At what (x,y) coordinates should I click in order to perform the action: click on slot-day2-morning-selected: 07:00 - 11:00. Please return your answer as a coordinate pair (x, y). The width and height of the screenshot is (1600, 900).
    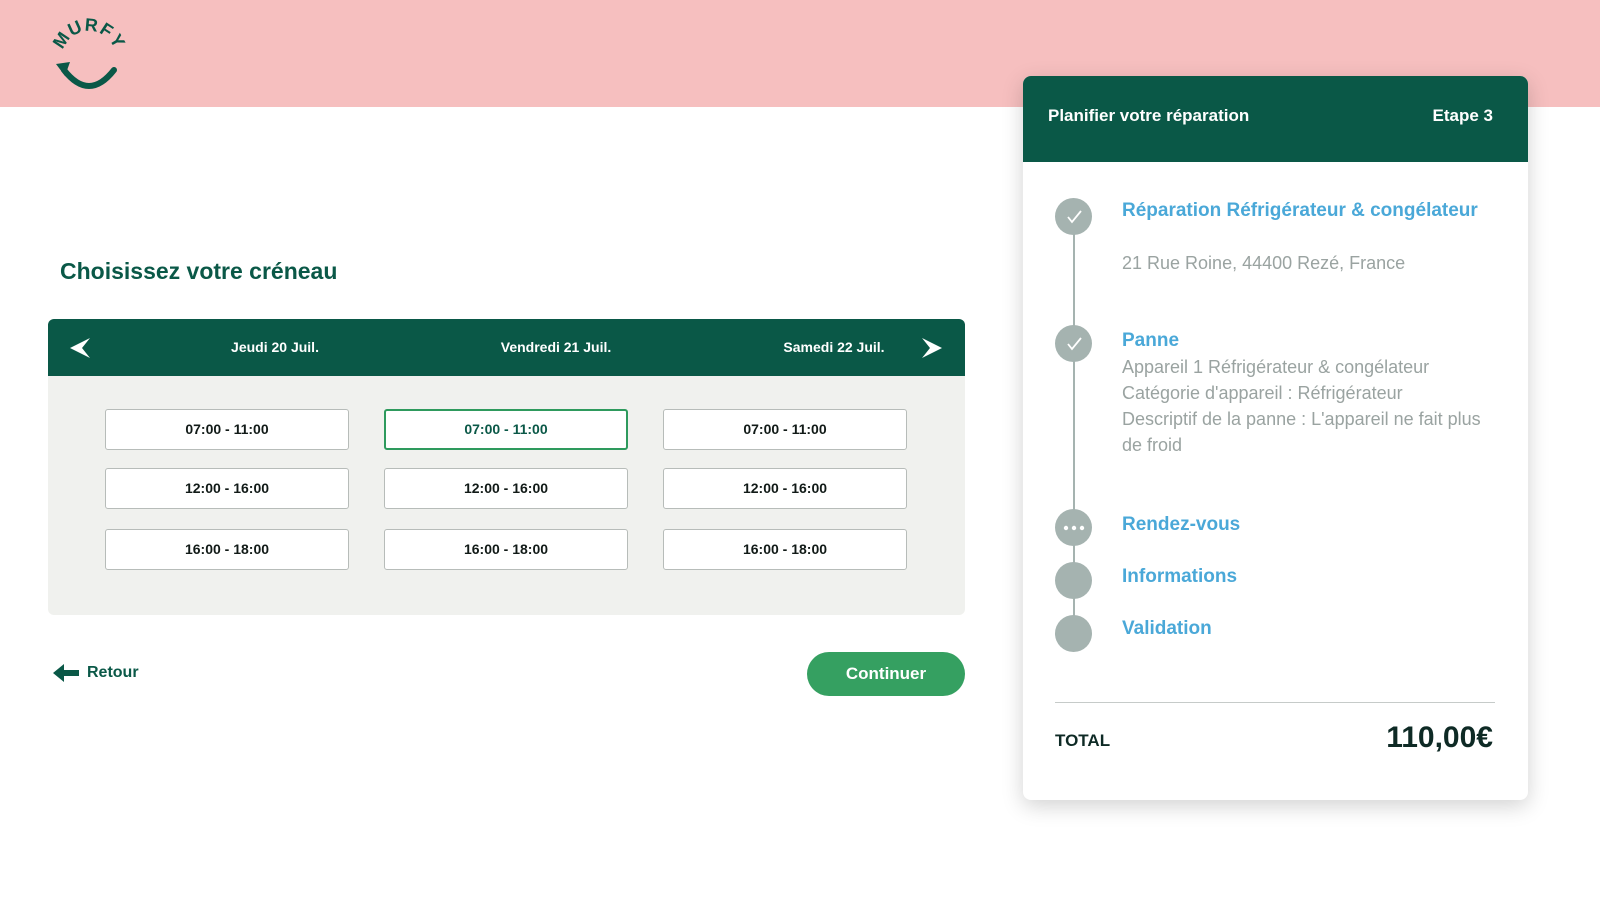
    Looking at the image, I should click on (506, 429).